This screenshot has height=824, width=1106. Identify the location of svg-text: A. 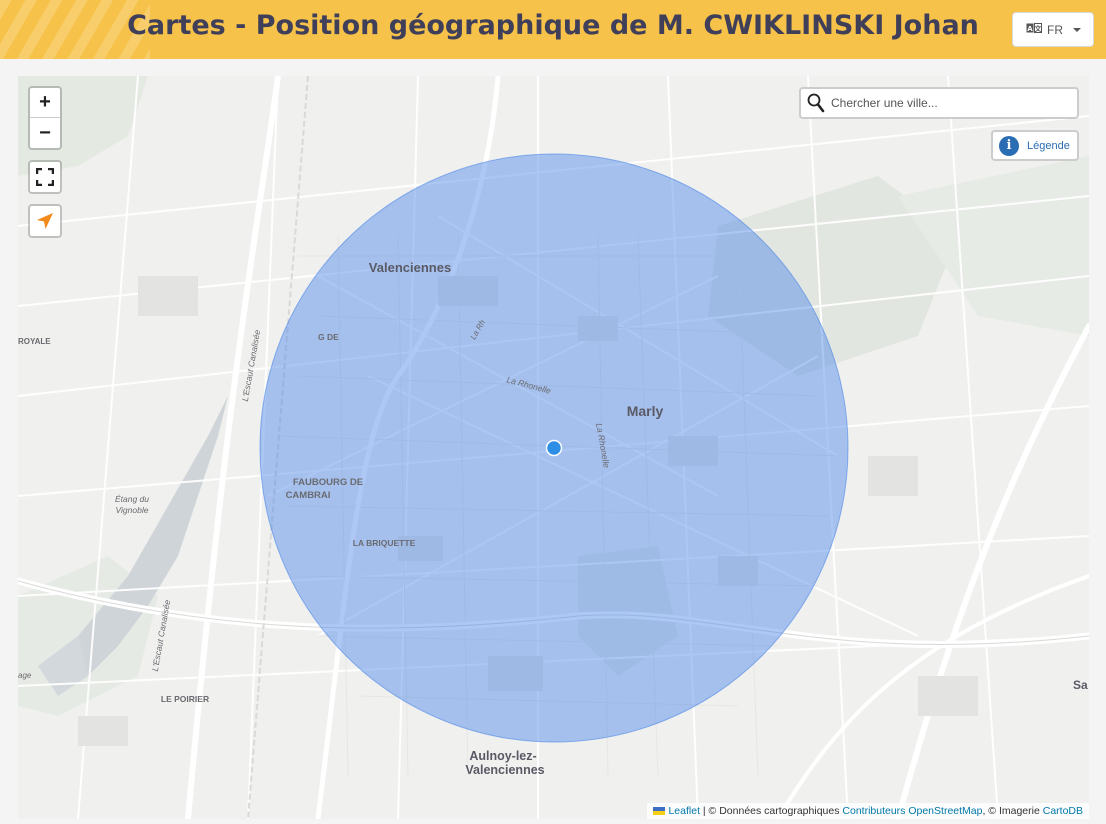
(1030, 29).